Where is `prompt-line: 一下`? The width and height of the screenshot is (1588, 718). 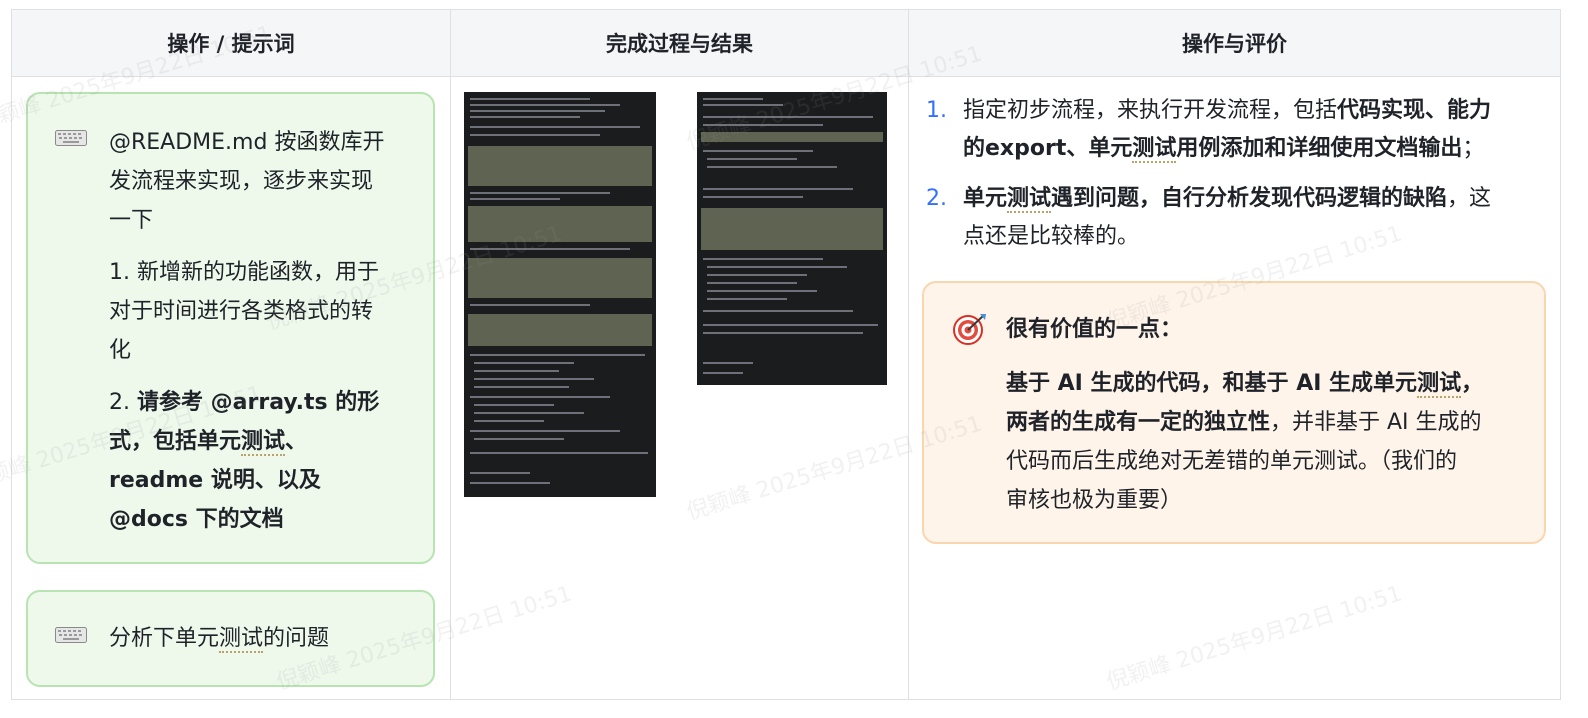
prompt-line: 一下 is located at coordinates (131, 220).